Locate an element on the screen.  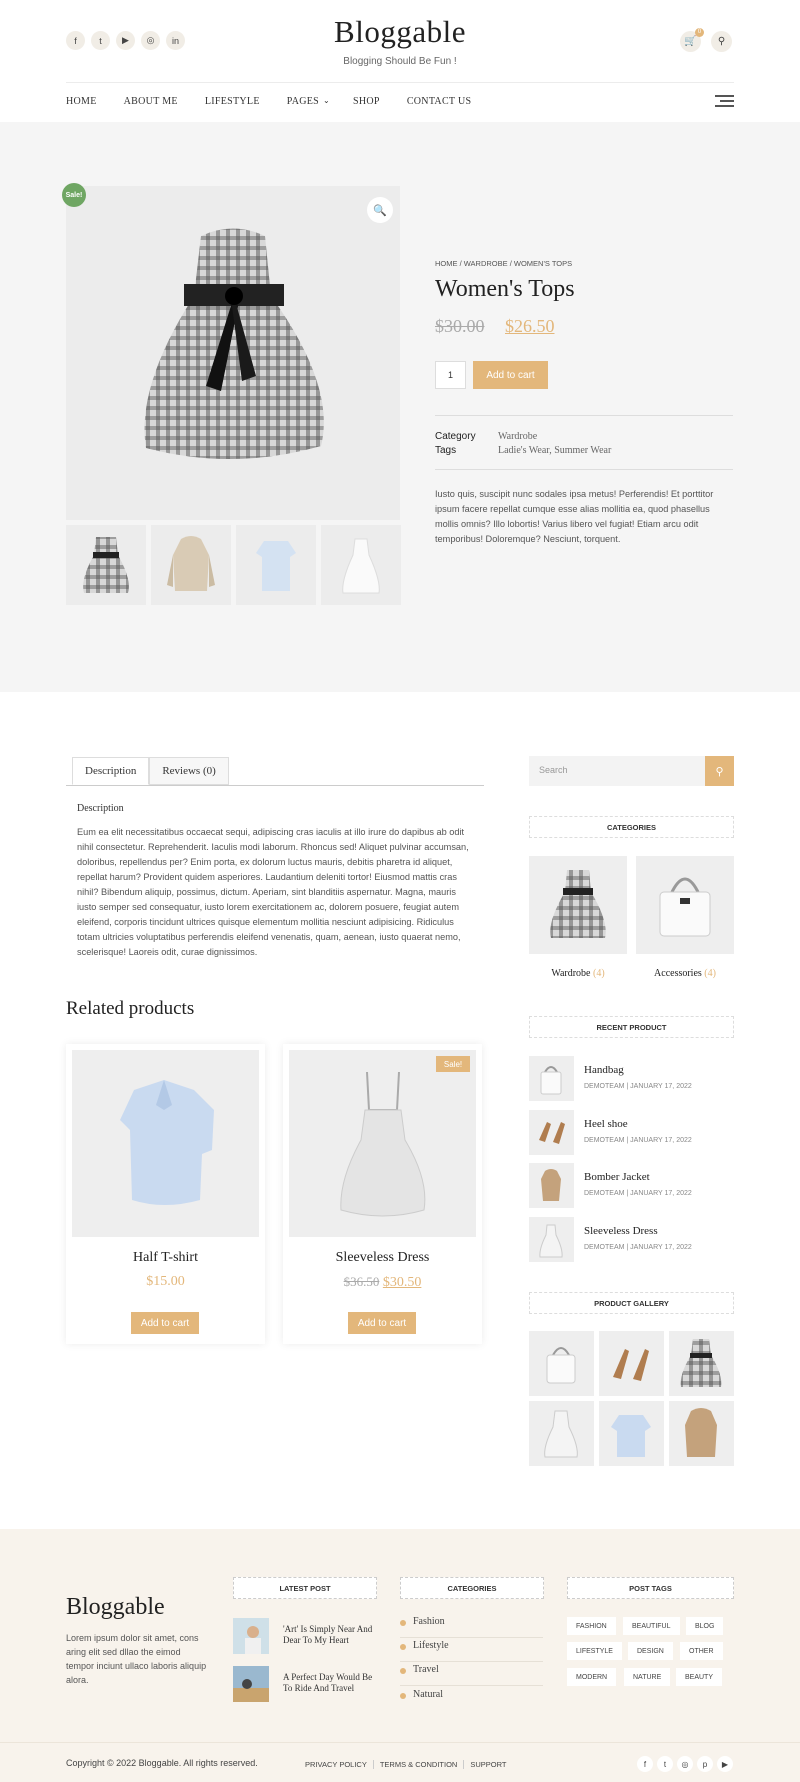
tags-label: Tags is located at coordinates (446, 450).